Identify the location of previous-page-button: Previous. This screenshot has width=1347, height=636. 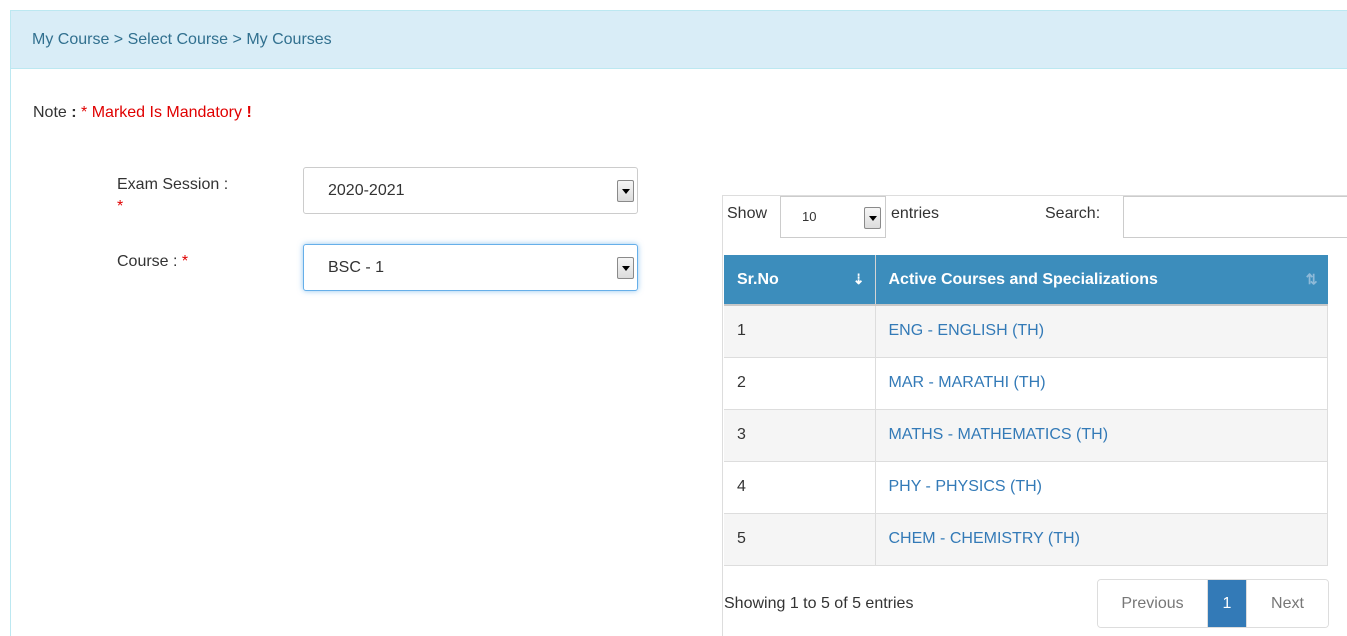
(1153, 603).